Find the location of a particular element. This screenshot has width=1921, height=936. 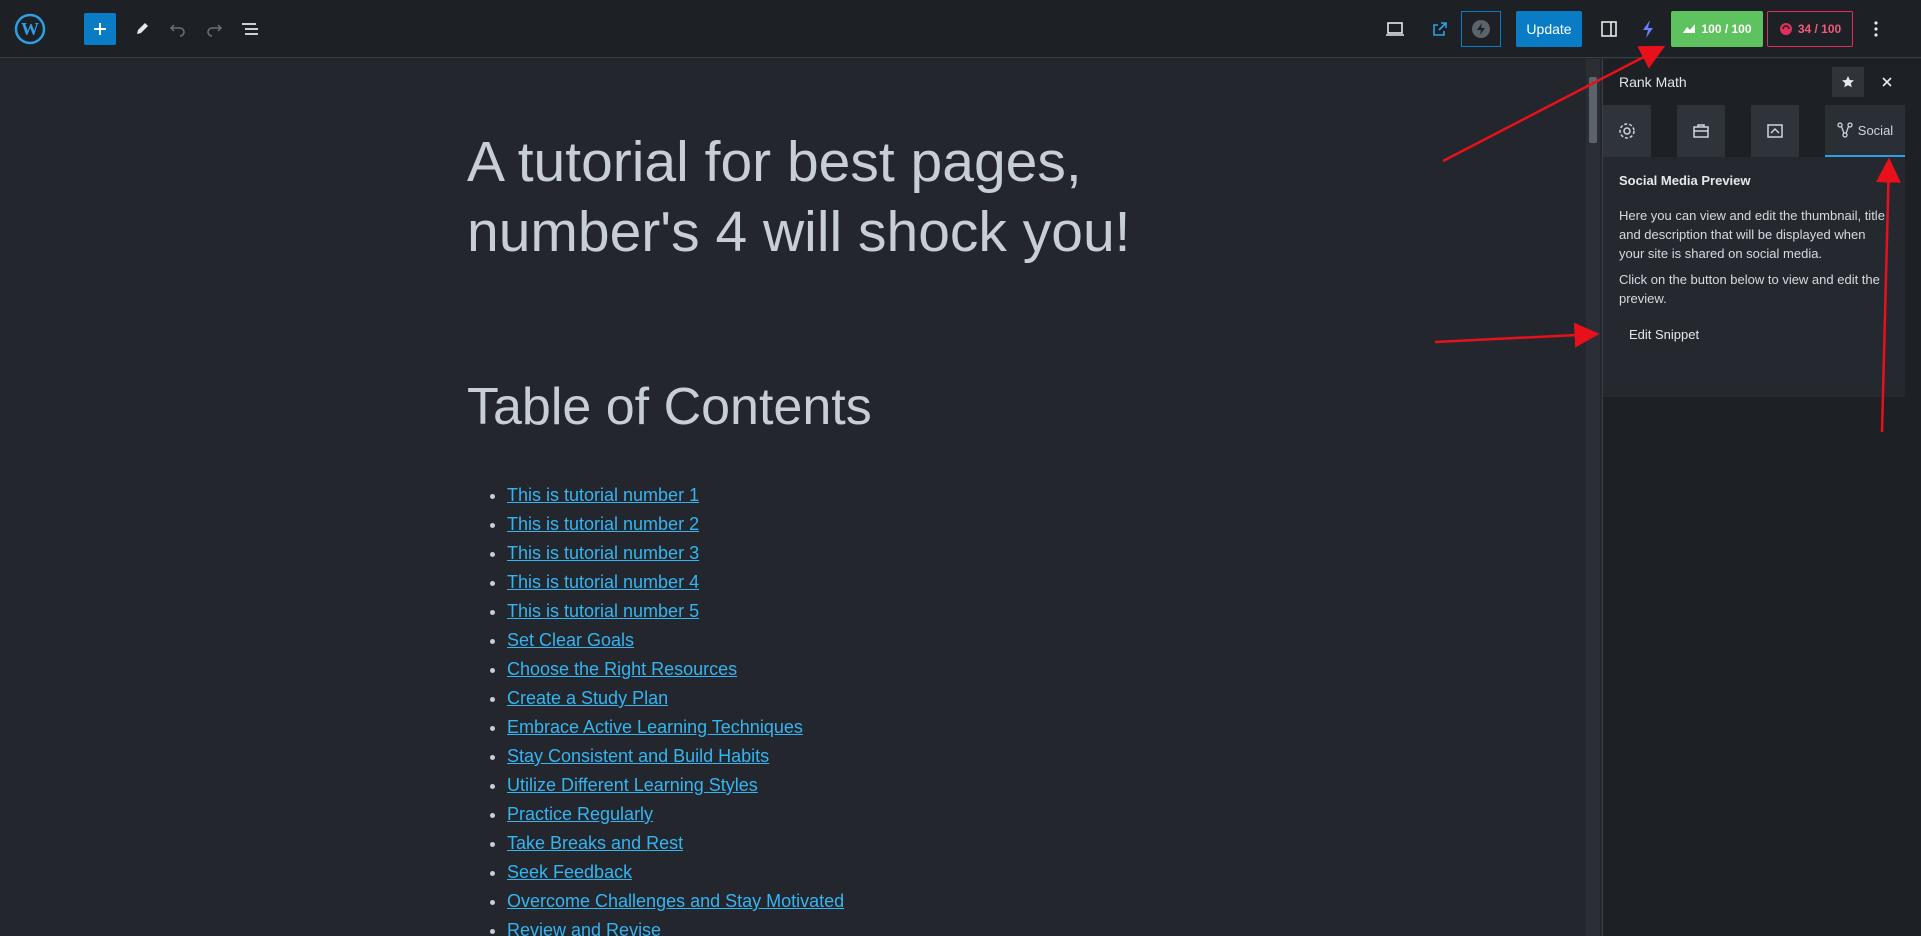

seo-score-button: 100 / 100 is located at coordinates (1717, 29).